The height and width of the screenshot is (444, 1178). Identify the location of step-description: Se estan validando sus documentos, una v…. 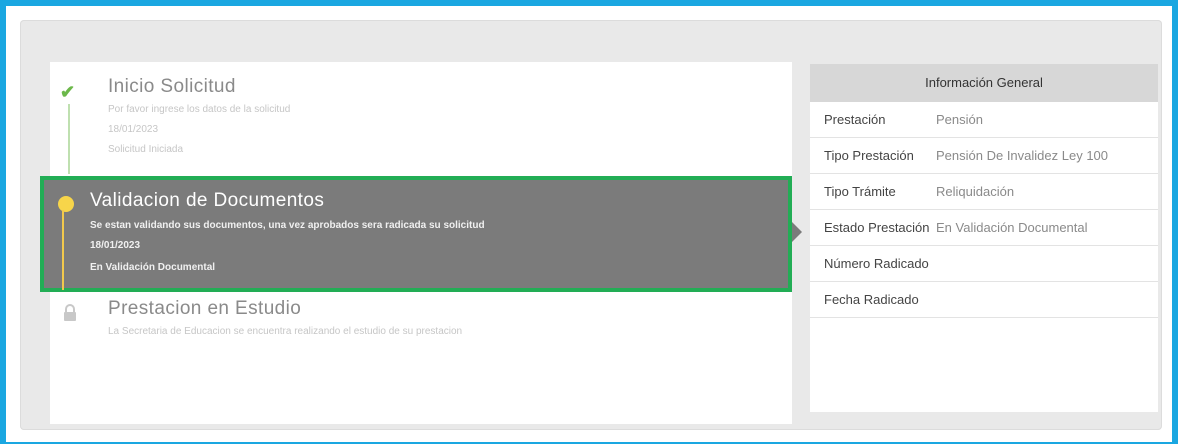
(287, 225).